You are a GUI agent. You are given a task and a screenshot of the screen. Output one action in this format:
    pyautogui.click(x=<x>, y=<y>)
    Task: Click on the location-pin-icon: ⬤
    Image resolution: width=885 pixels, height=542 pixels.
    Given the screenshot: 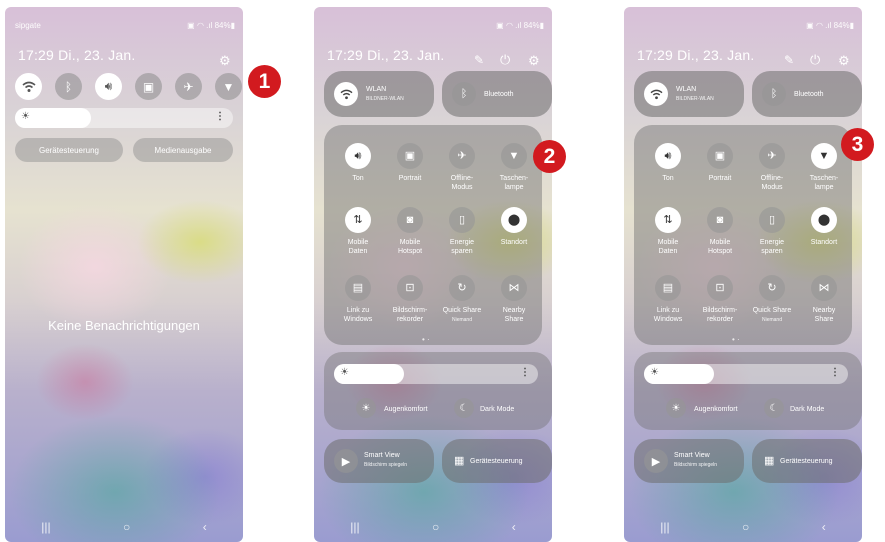 What is the action you would take?
    pyautogui.click(x=824, y=220)
    